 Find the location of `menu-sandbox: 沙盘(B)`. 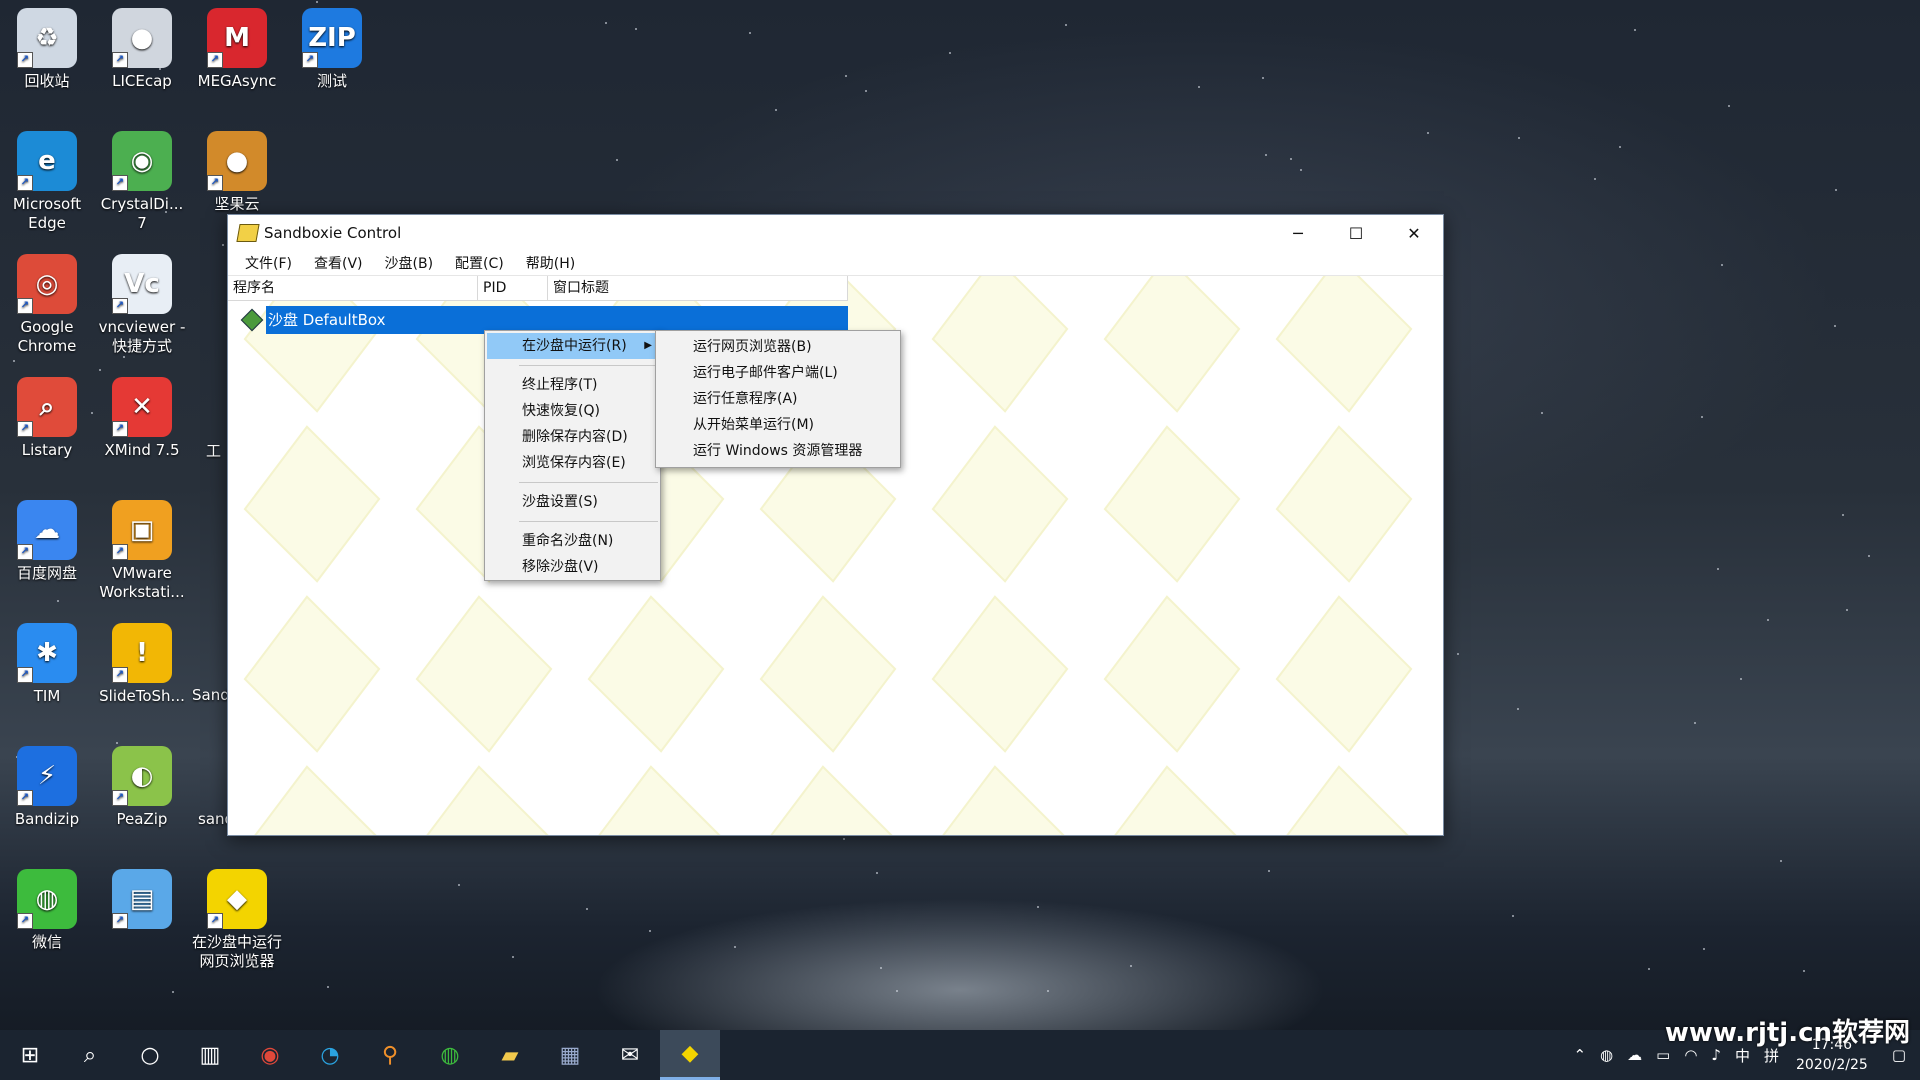

menu-sandbox: 沙盘(B) is located at coordinates (409, 263).